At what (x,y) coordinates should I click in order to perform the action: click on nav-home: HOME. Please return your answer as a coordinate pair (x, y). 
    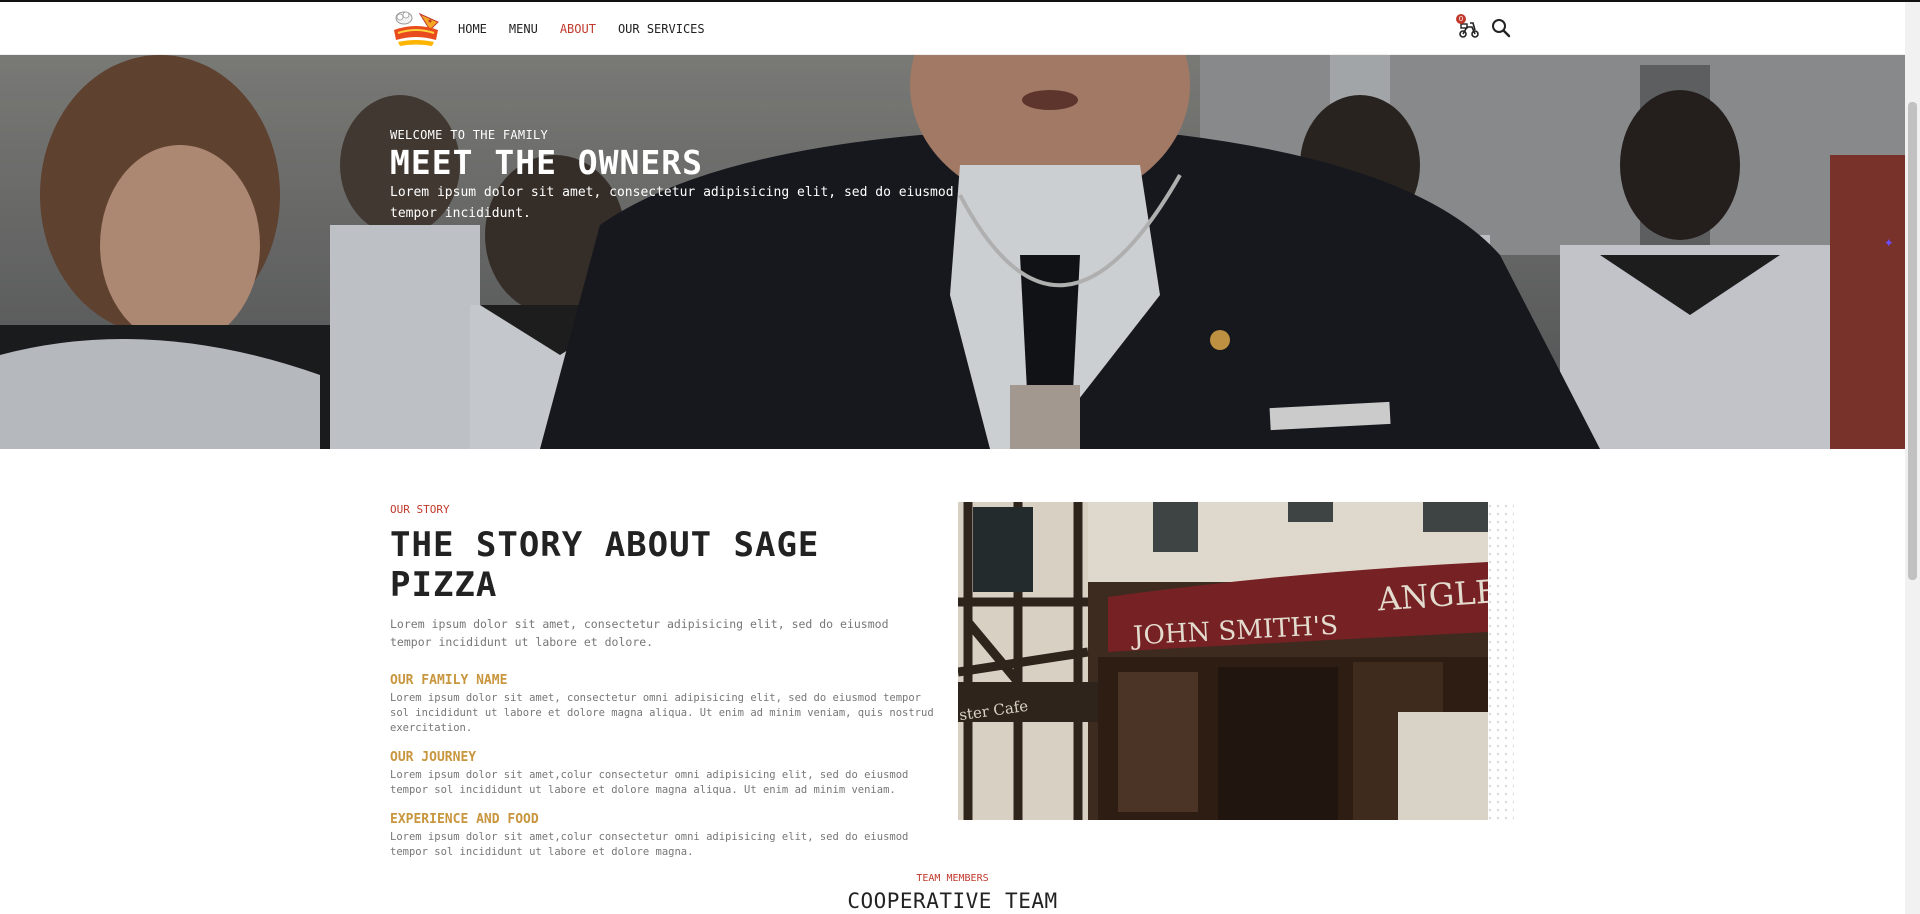
    Looking at the image, I should click on (472, 29).